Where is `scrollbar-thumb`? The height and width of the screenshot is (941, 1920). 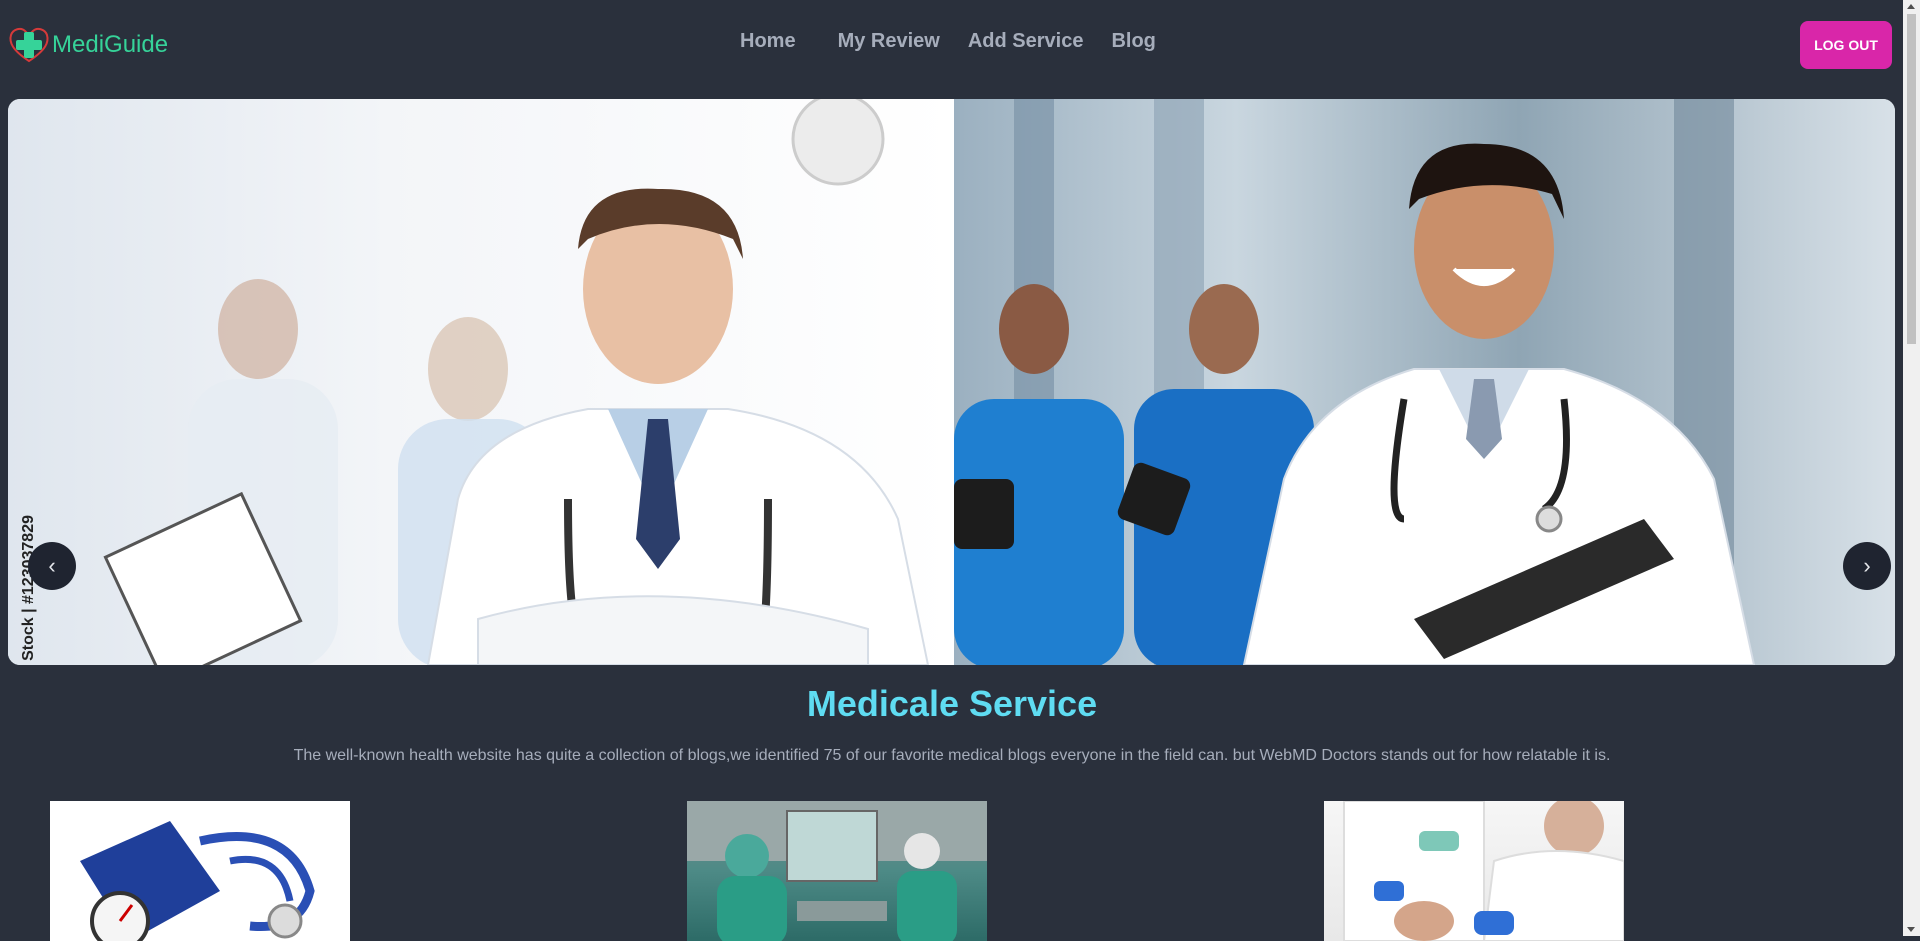
scrollbar-thumb is located at coordinates (1911, 179).